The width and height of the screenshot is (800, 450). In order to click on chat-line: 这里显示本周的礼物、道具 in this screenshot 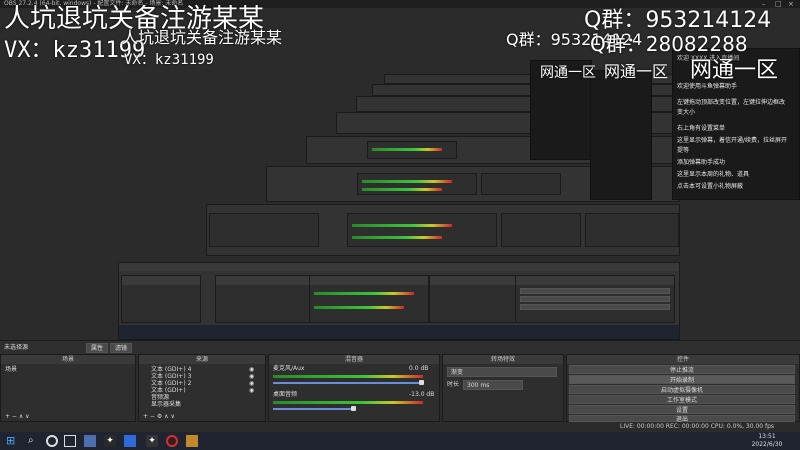, I will do `click(713, 174)`.